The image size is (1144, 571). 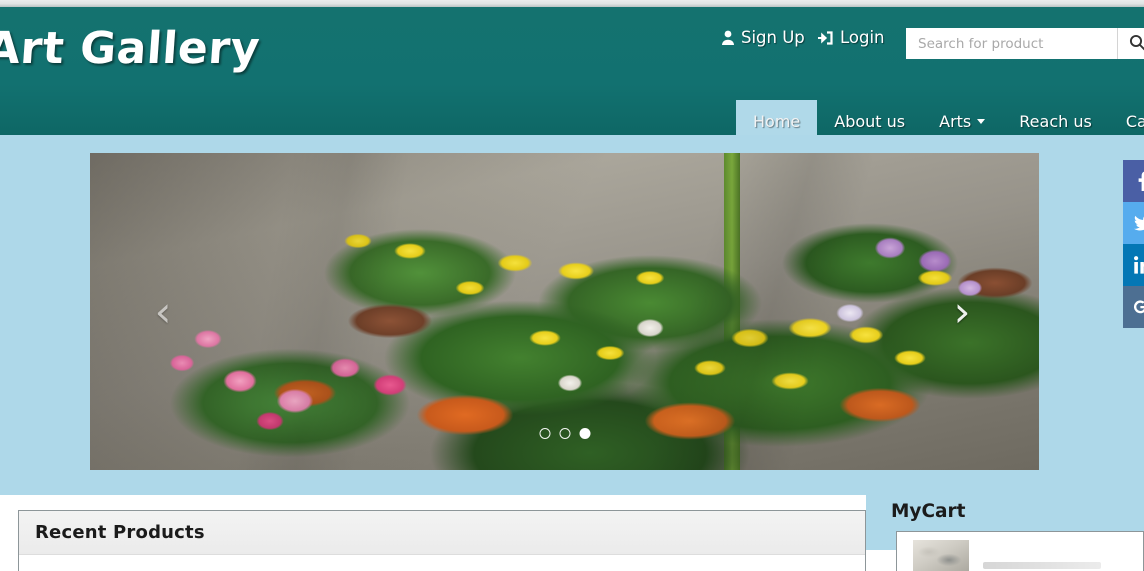 I want to click on mycart-title: MyCart, so click(x=928, y=511).